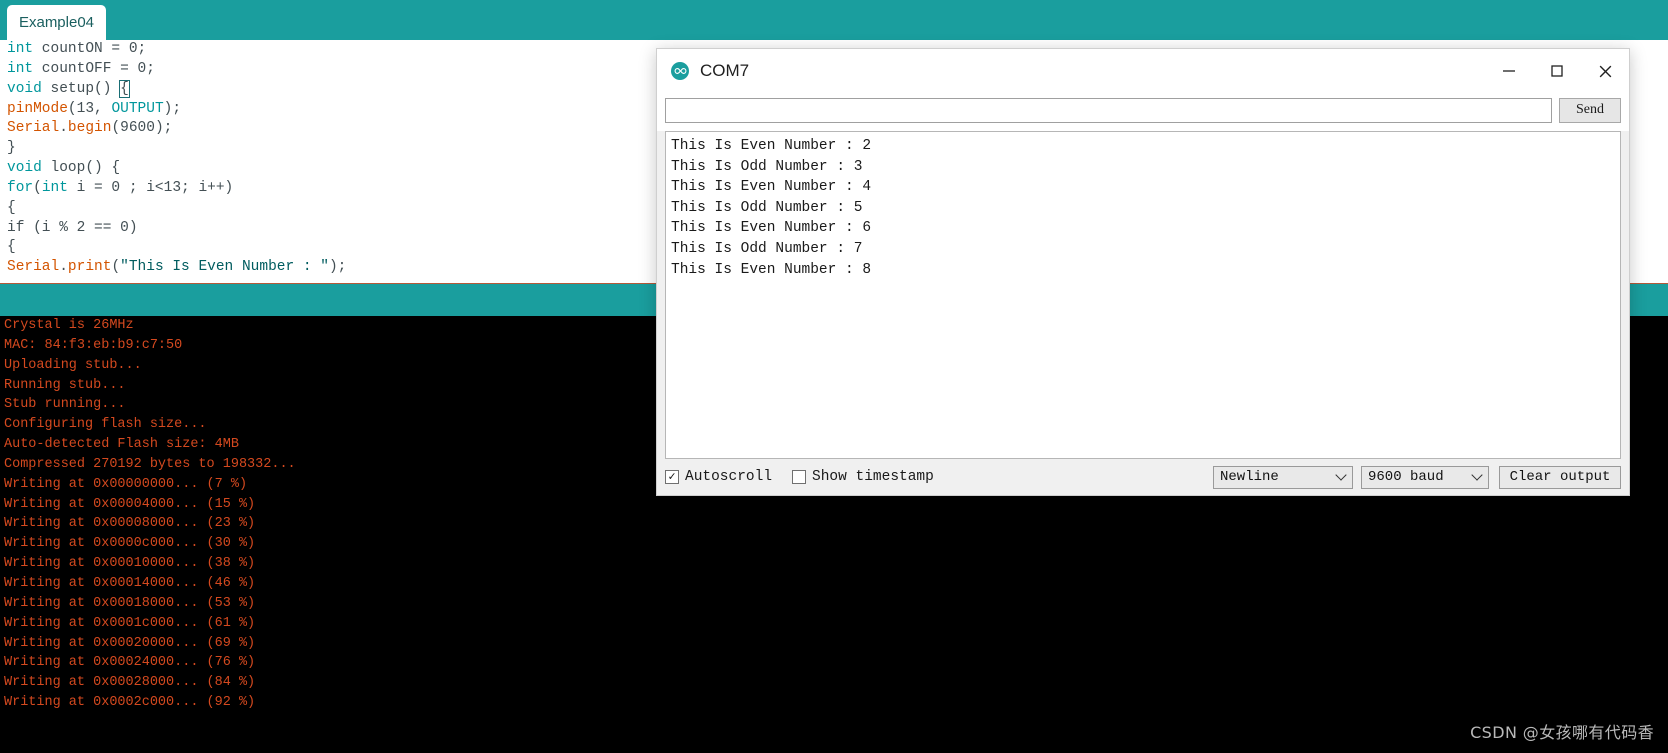 The height and width of the screenshot is (753, 1668). I want to click on autoscroll-label: Autoscroll, so click(729, 477).